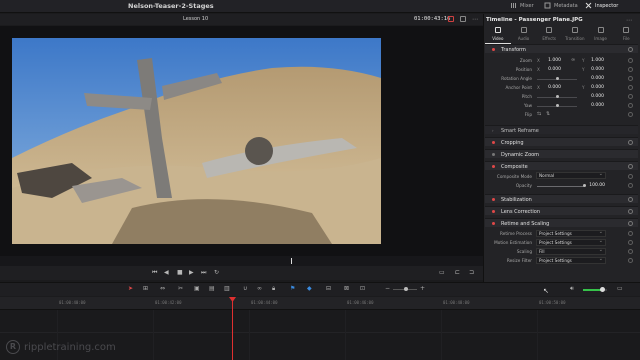 The image size is (640, 360). What do you see at coordinates (594, 60) in the screenshot?
I see `zoom-y-value: 1.000` at bounding box center [594, 60].